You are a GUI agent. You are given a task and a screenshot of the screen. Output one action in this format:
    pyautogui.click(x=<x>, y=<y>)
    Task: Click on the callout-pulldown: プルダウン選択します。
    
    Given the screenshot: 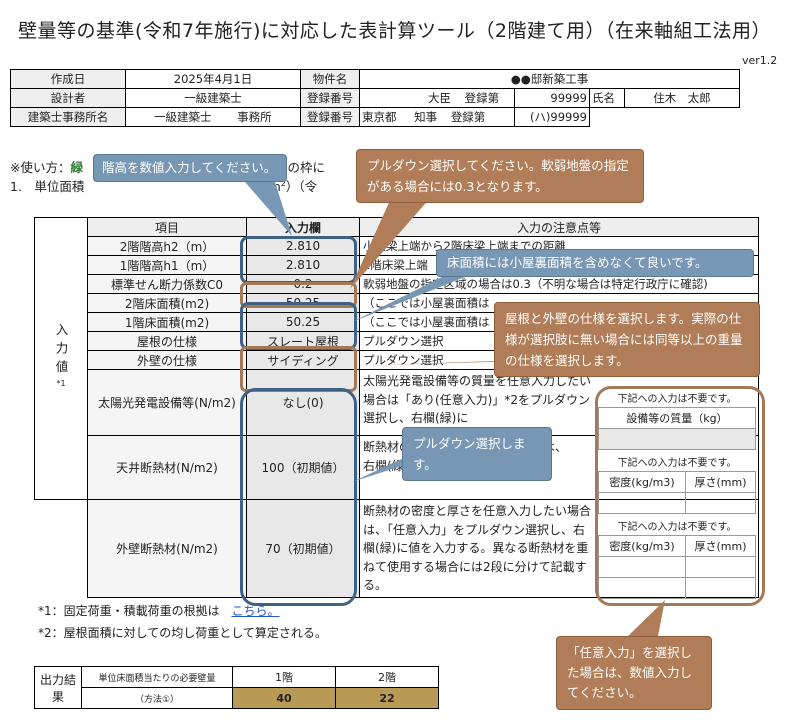 What is the action you would take?
    pyautogui.click(x=477, y=454)
    